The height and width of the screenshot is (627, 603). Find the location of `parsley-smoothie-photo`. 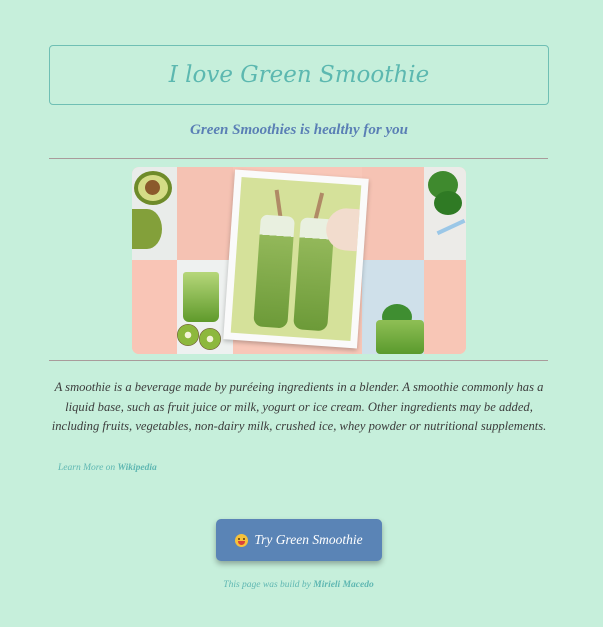

parsley-smoothie-photo is located at coordinates (393, 307).